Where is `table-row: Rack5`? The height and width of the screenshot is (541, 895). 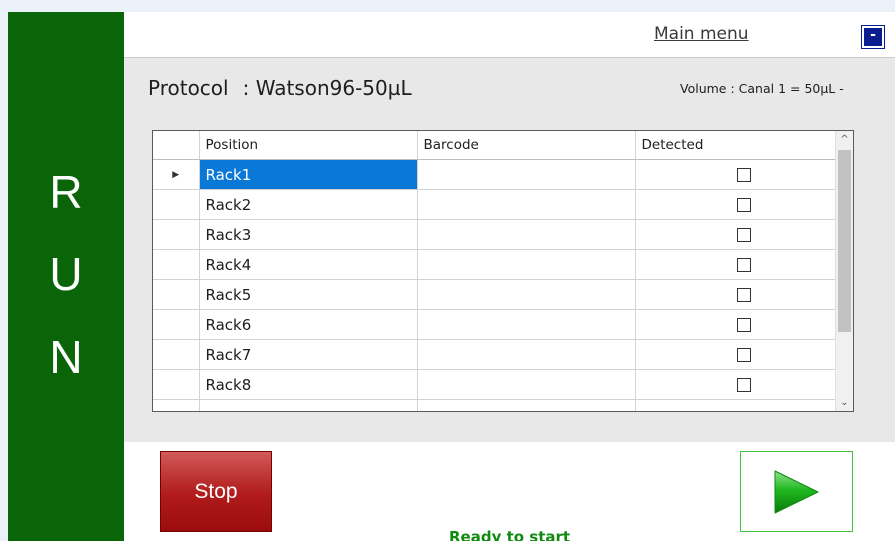
table-row: Rack5 is located at coordinates (503, 294).